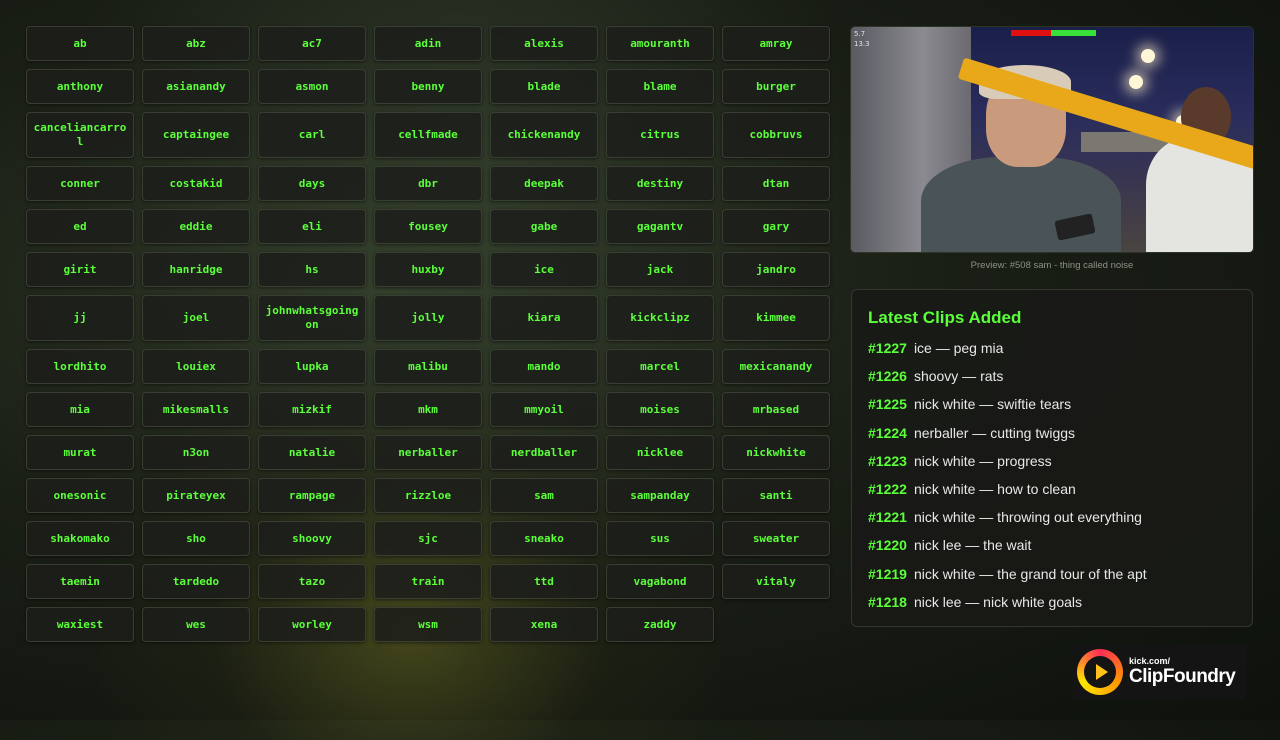 The image size is (1280, 740). What do you see at coordinates (776, 538) in the screenshot?
I see `streamer-button-sweater: sweater` at bounding box center [776, 538].